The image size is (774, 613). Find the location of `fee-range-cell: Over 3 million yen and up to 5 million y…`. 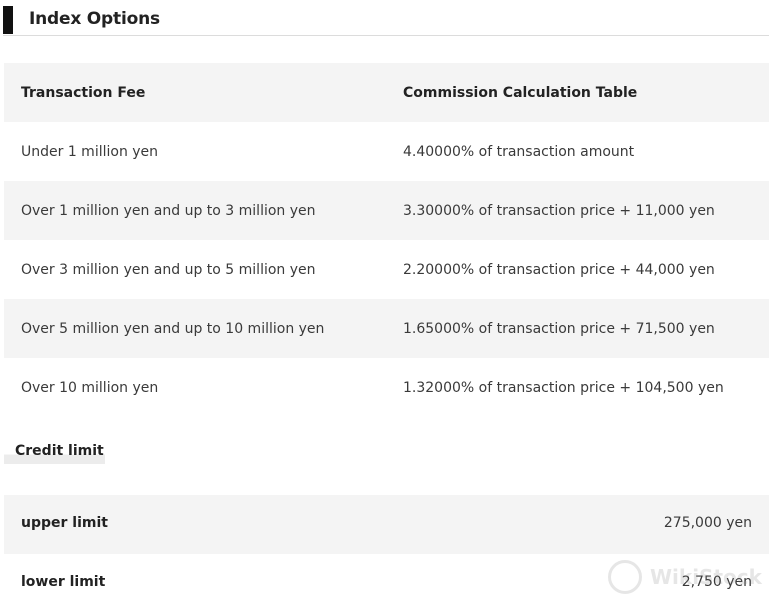

fee-range-cell: Over 3 million yen and up to 5 million y… is located at coordinates (168, 269).